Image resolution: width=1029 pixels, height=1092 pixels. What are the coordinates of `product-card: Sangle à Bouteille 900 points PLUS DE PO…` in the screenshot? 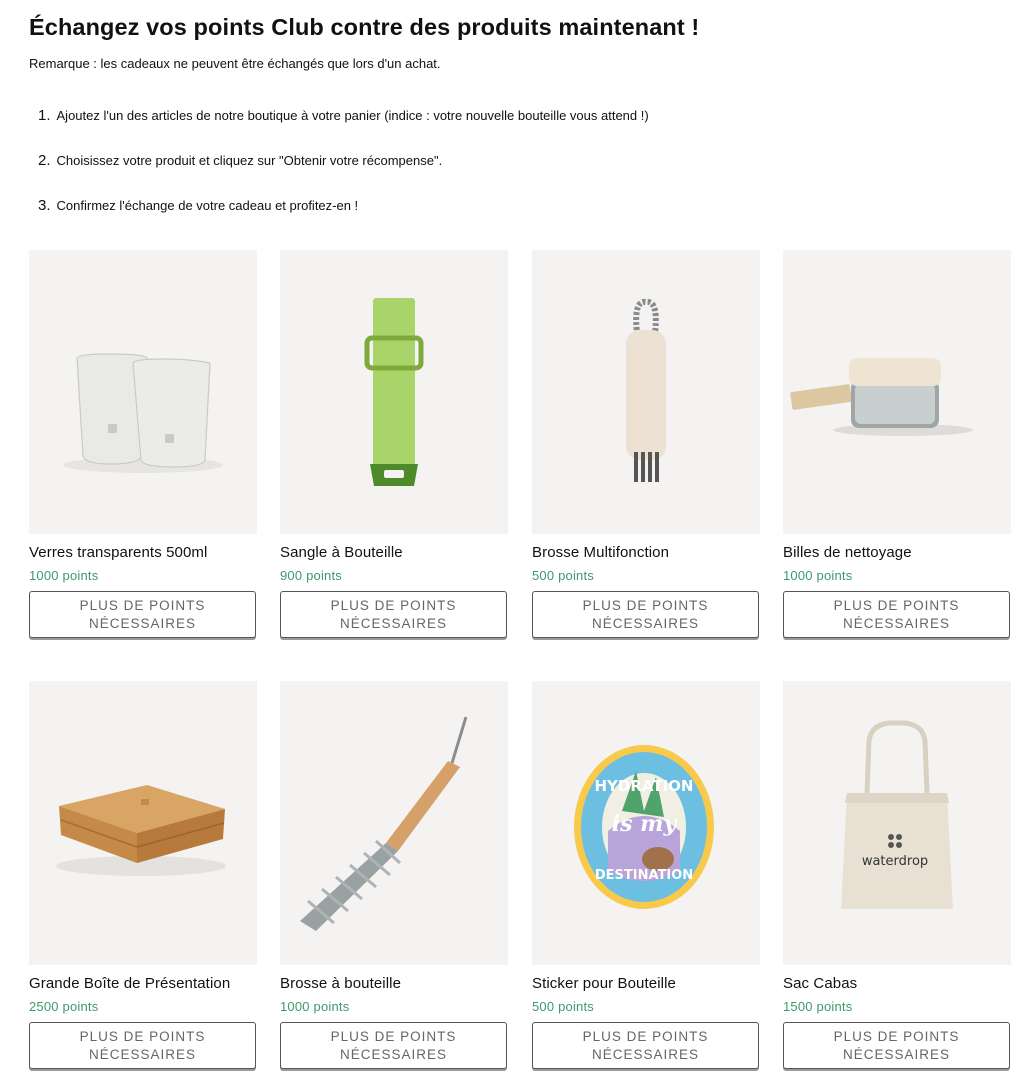 It's located at (394, 444).